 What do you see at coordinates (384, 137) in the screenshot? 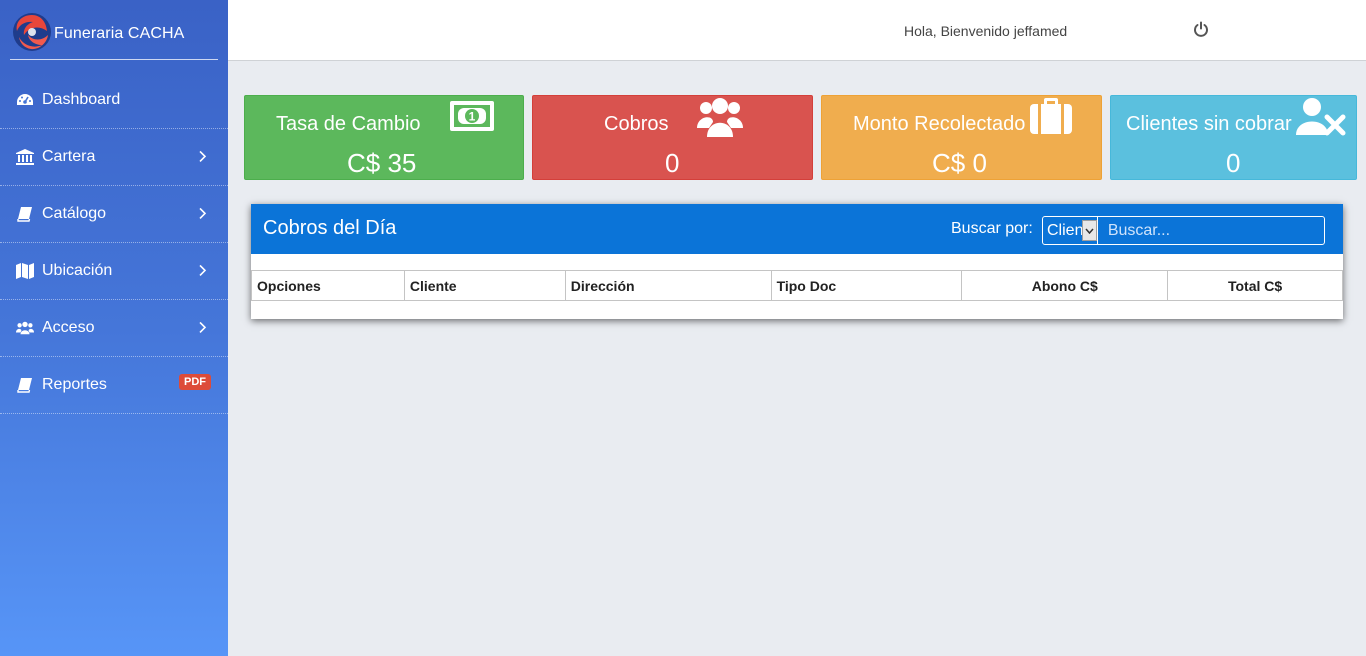
I see `stat-card-tasa-cambio: Tasa de Cambio C$ 35 1` at bounding box center [384, 137].